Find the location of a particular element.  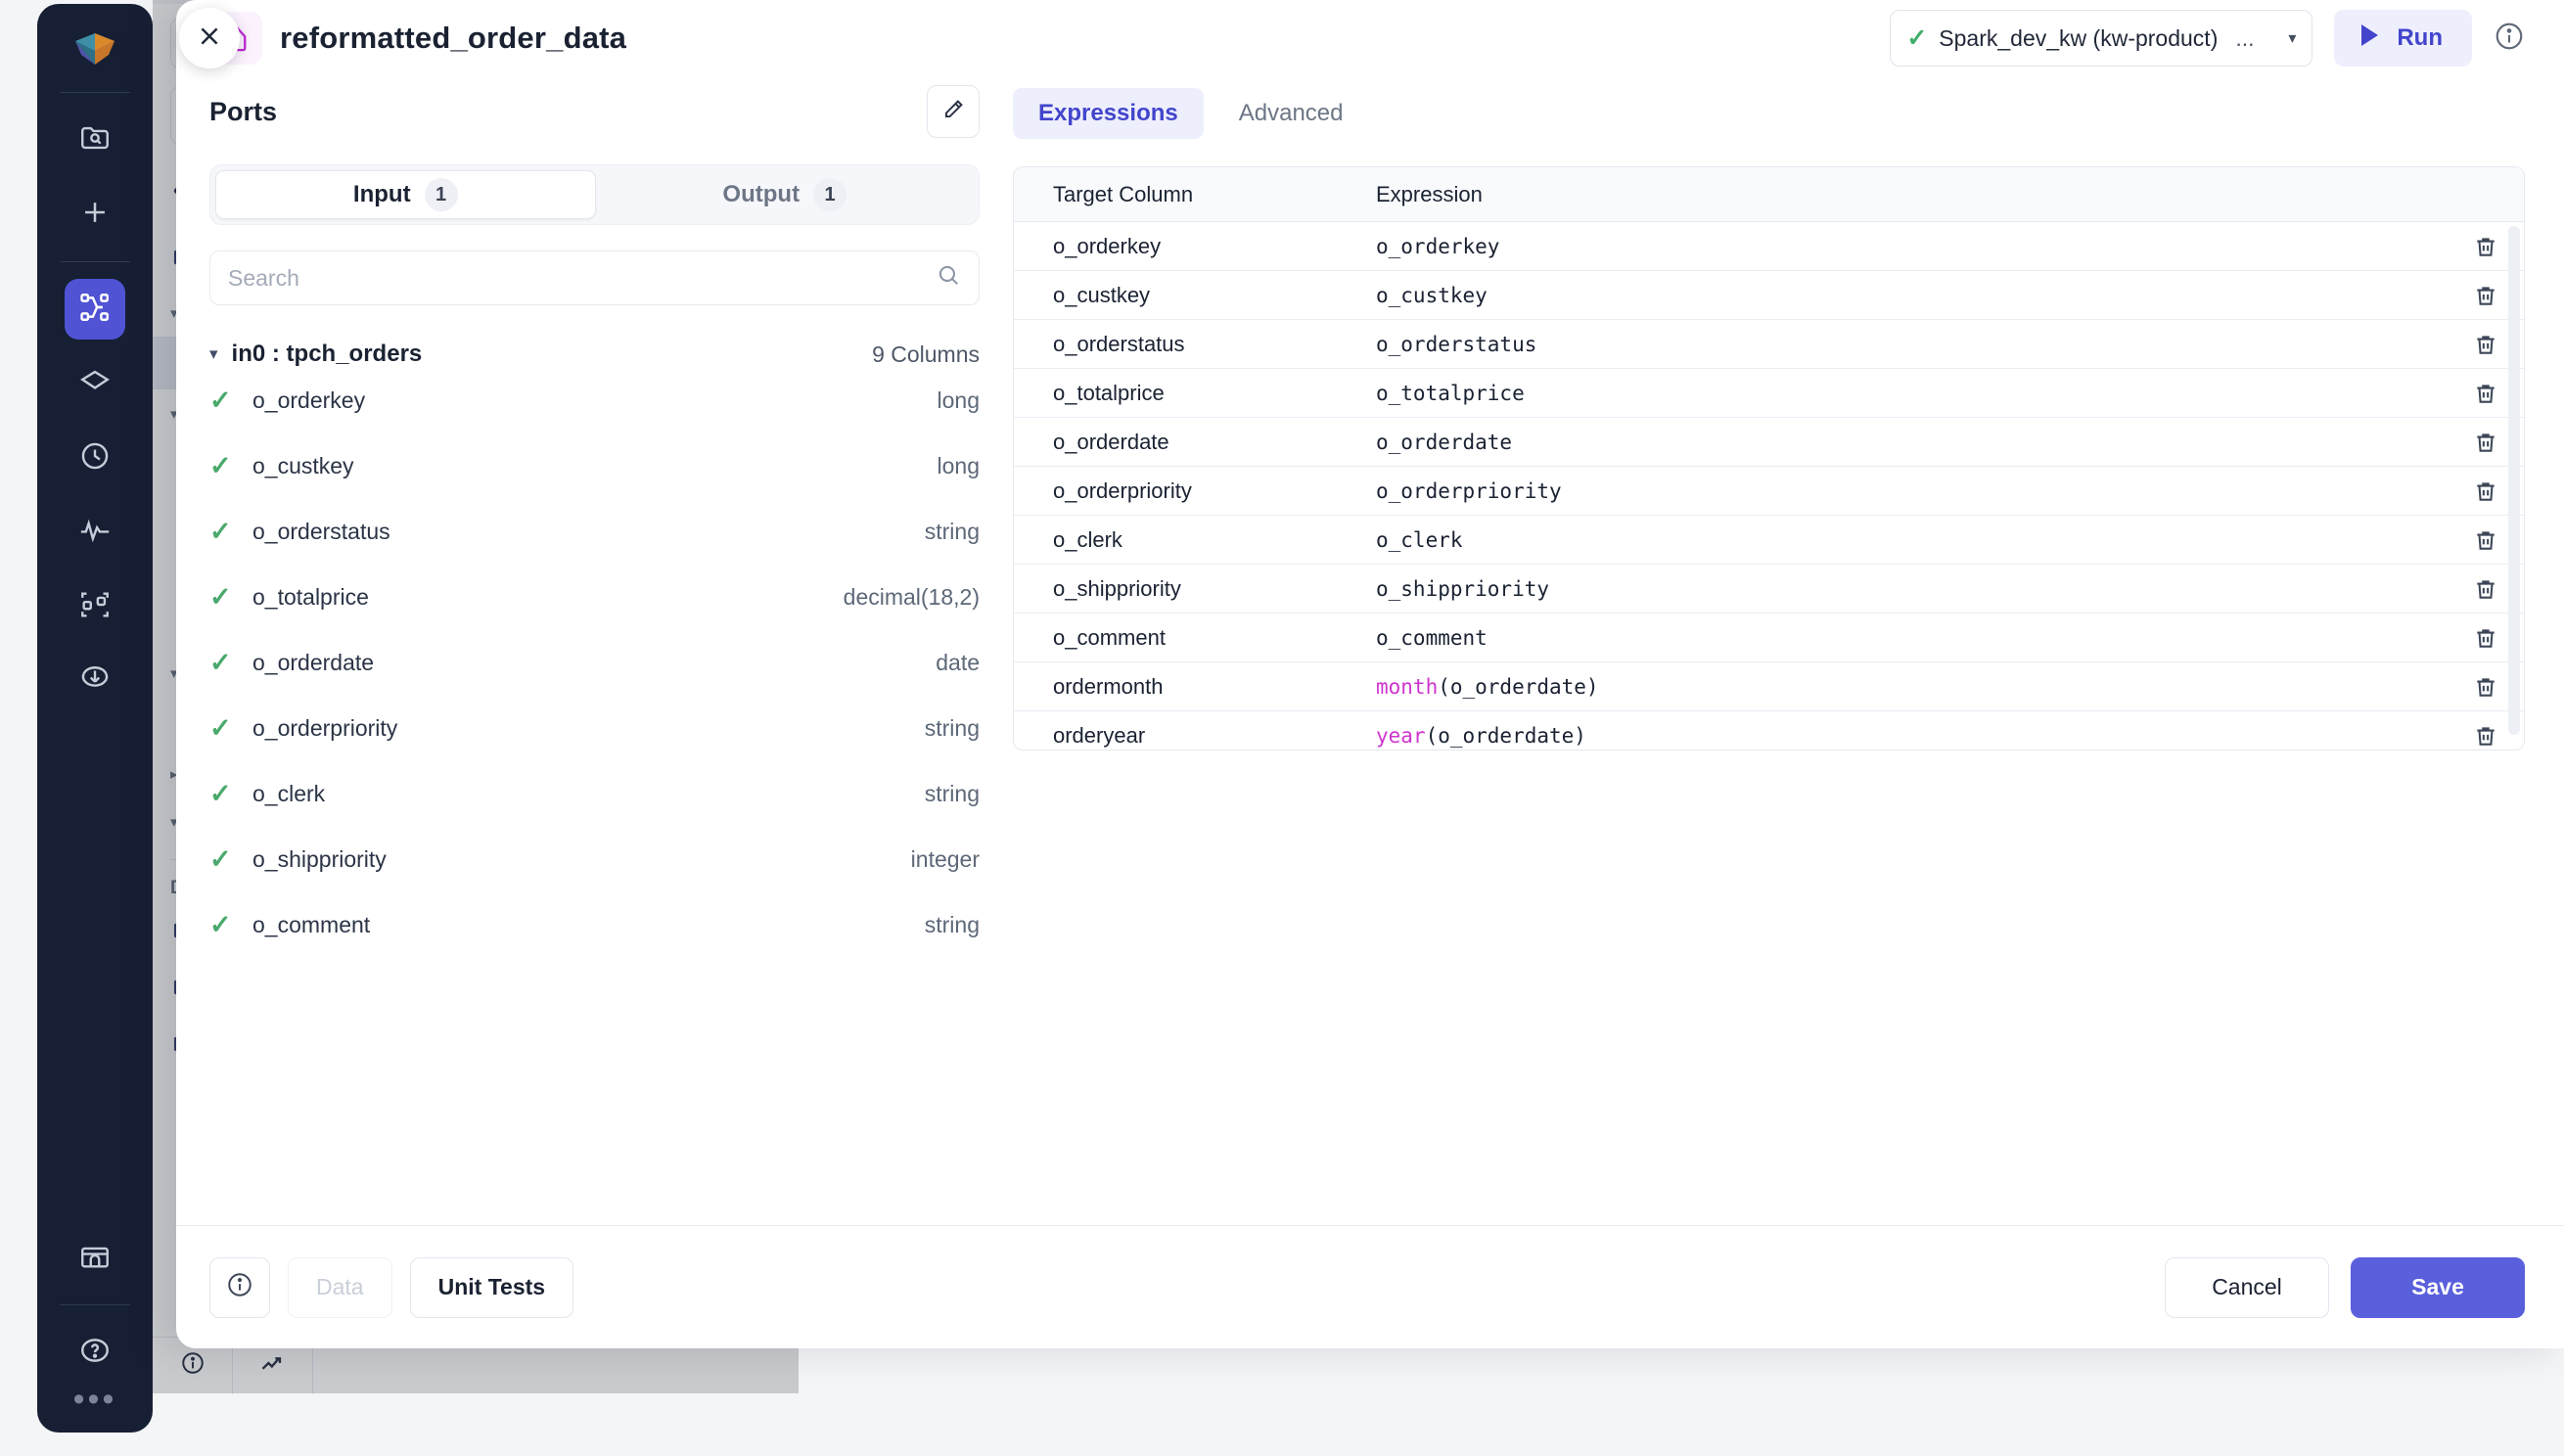

sidebar-item-help is located at coordinates (95, 1352).